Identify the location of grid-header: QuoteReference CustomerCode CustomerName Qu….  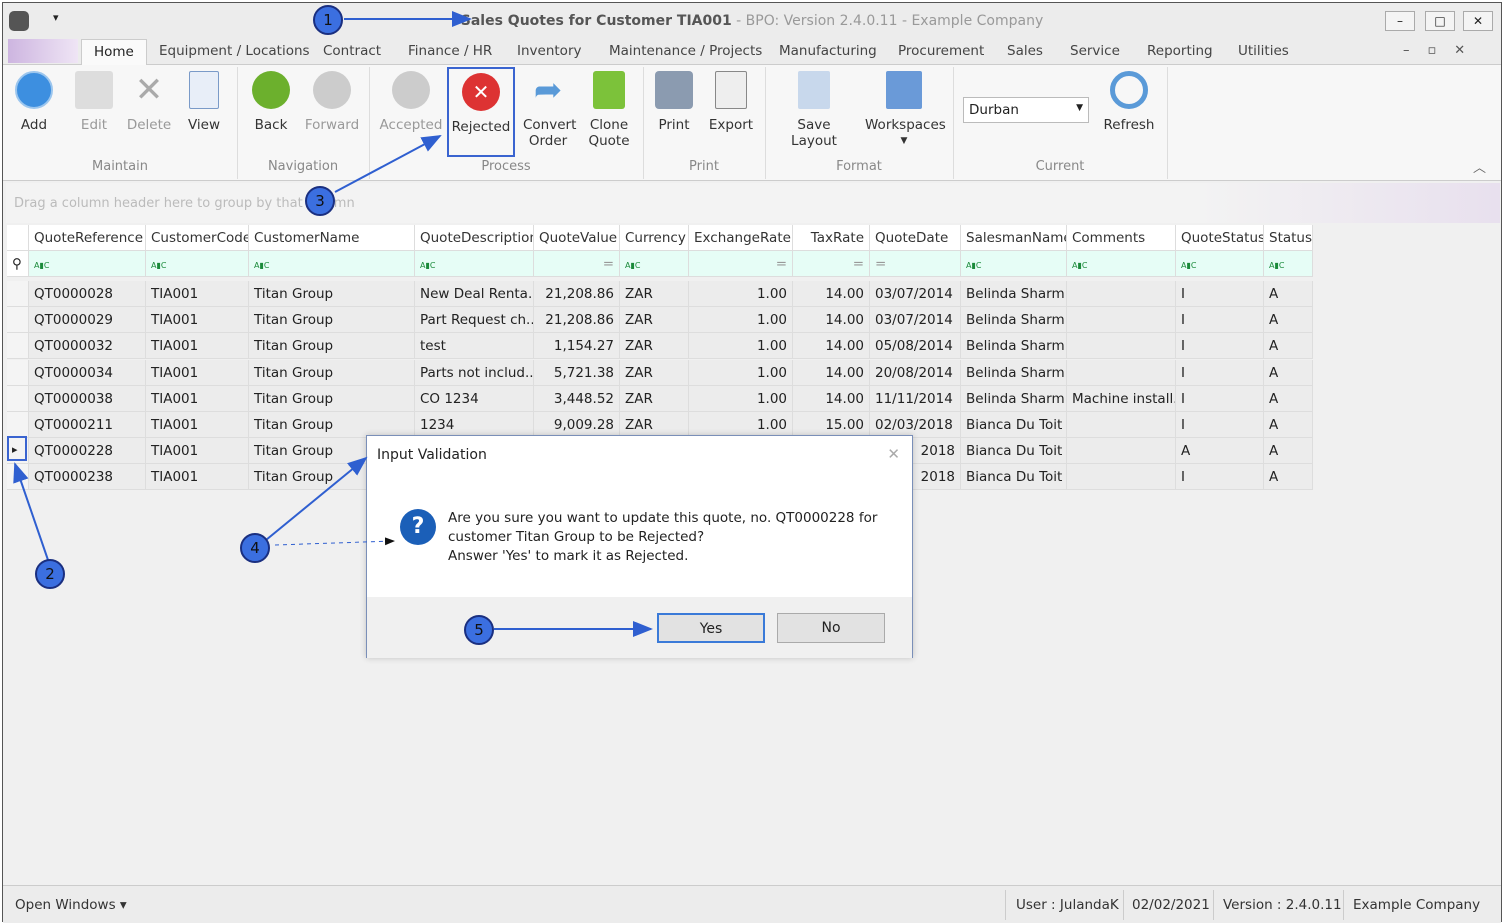
(660, 238).